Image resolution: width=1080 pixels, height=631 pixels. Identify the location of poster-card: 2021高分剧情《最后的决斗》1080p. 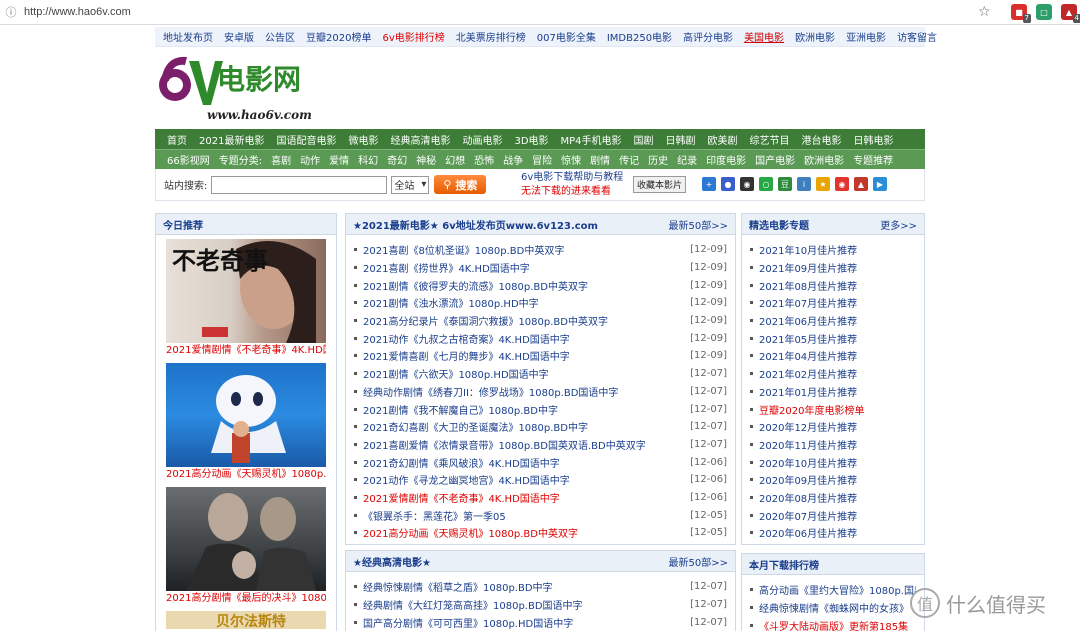
(246, 547).